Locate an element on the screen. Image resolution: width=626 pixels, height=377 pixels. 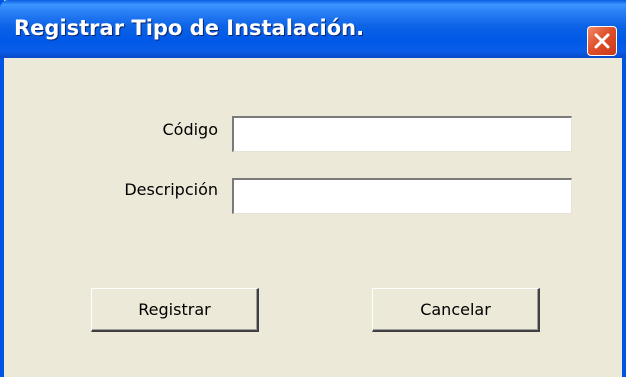
register-button: Registrar is located at coordinates (175, 310).